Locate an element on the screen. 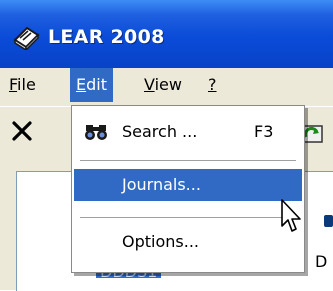 The height and width of the screenshot is (291, 333). menu-view: View is located at coordinates (163, 85).